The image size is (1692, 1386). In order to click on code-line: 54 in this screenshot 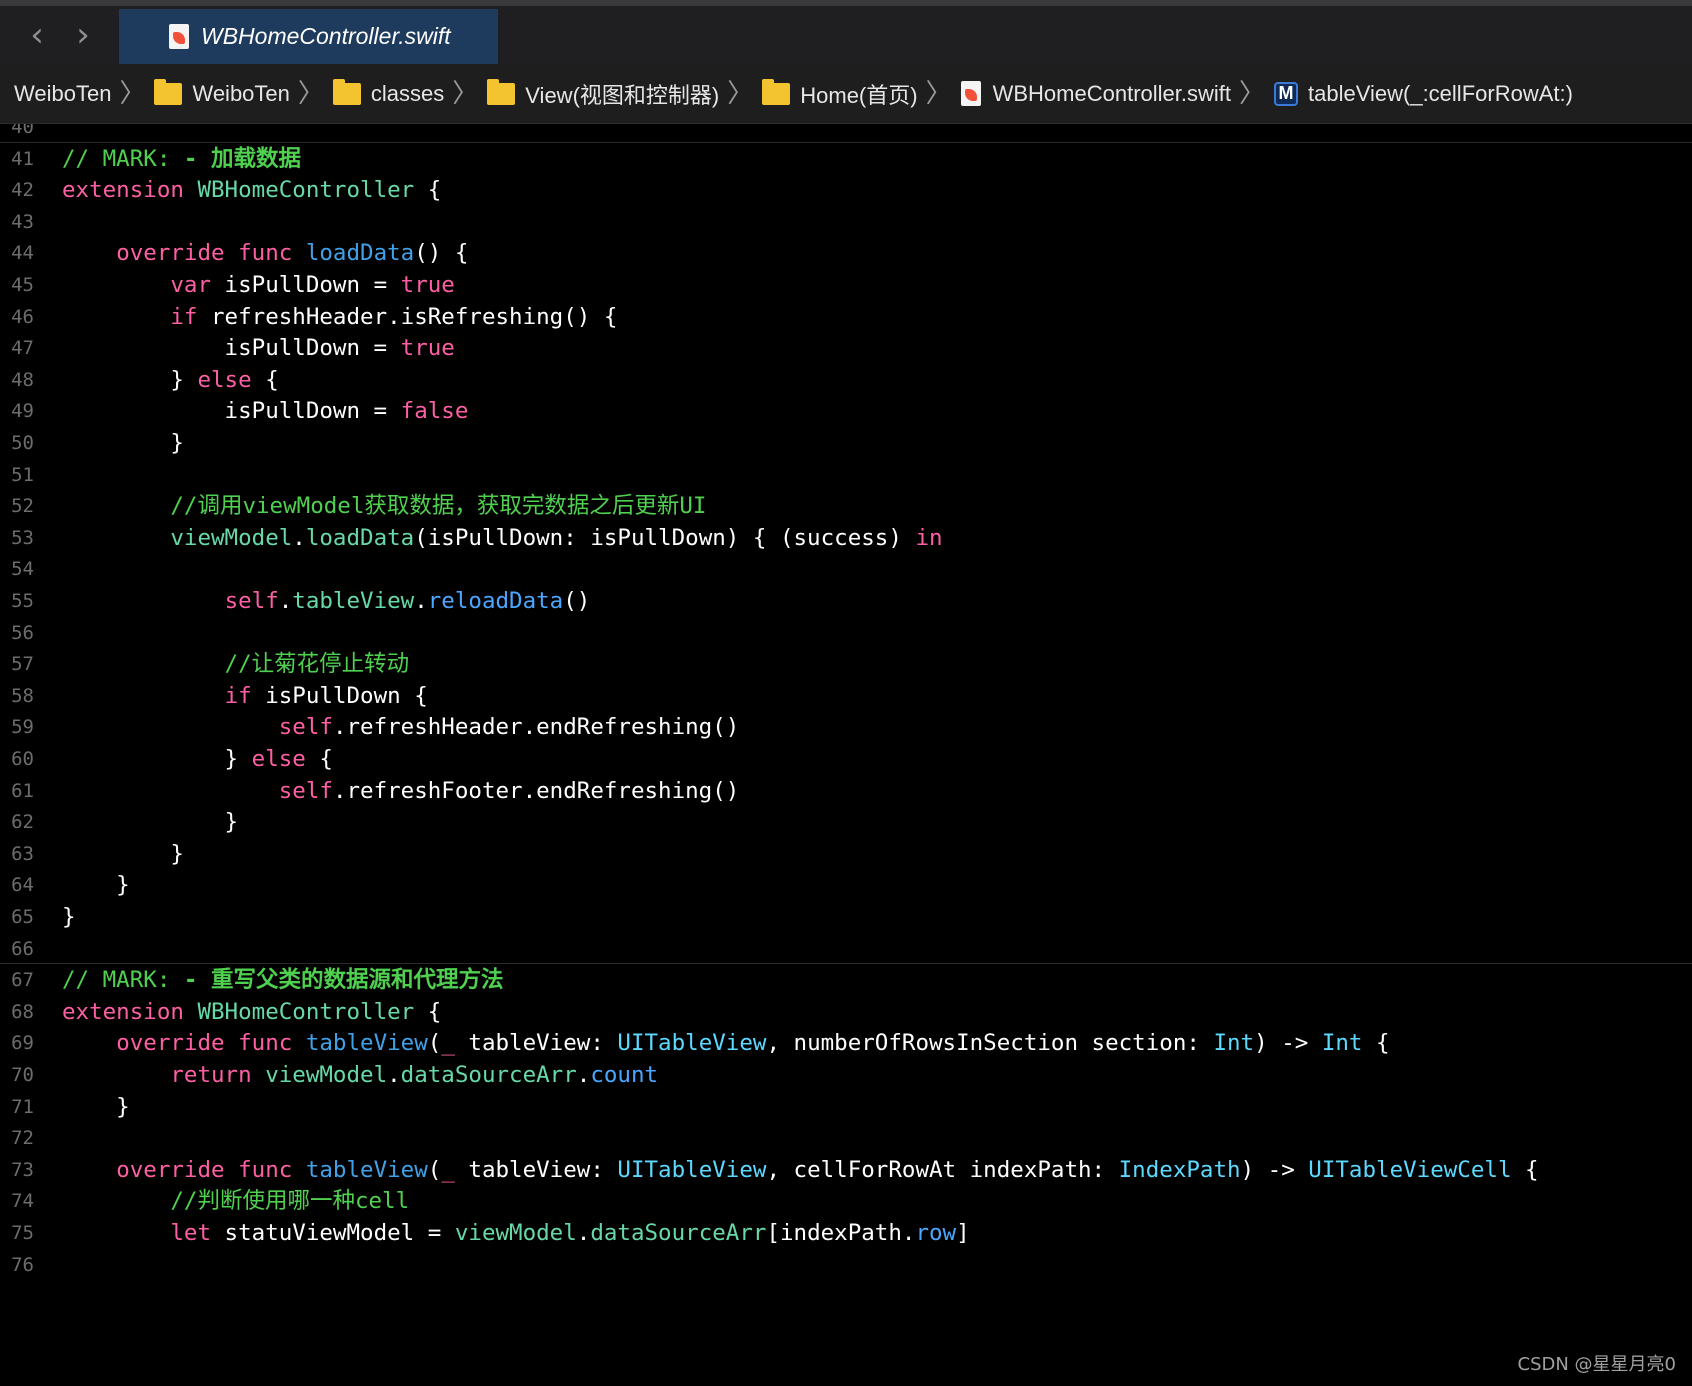, I will do `click(846, 569)`.